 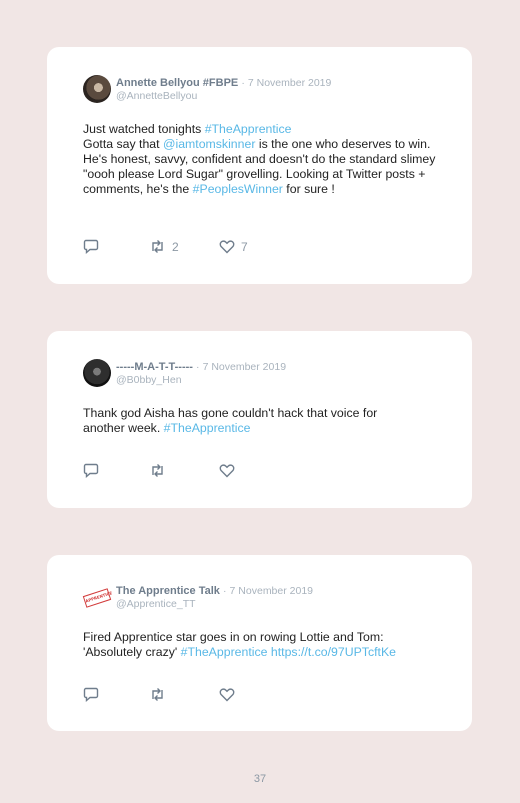 I want to click on url-link: https://t.co/97UPTcftKe, so click(x=333, y=652).